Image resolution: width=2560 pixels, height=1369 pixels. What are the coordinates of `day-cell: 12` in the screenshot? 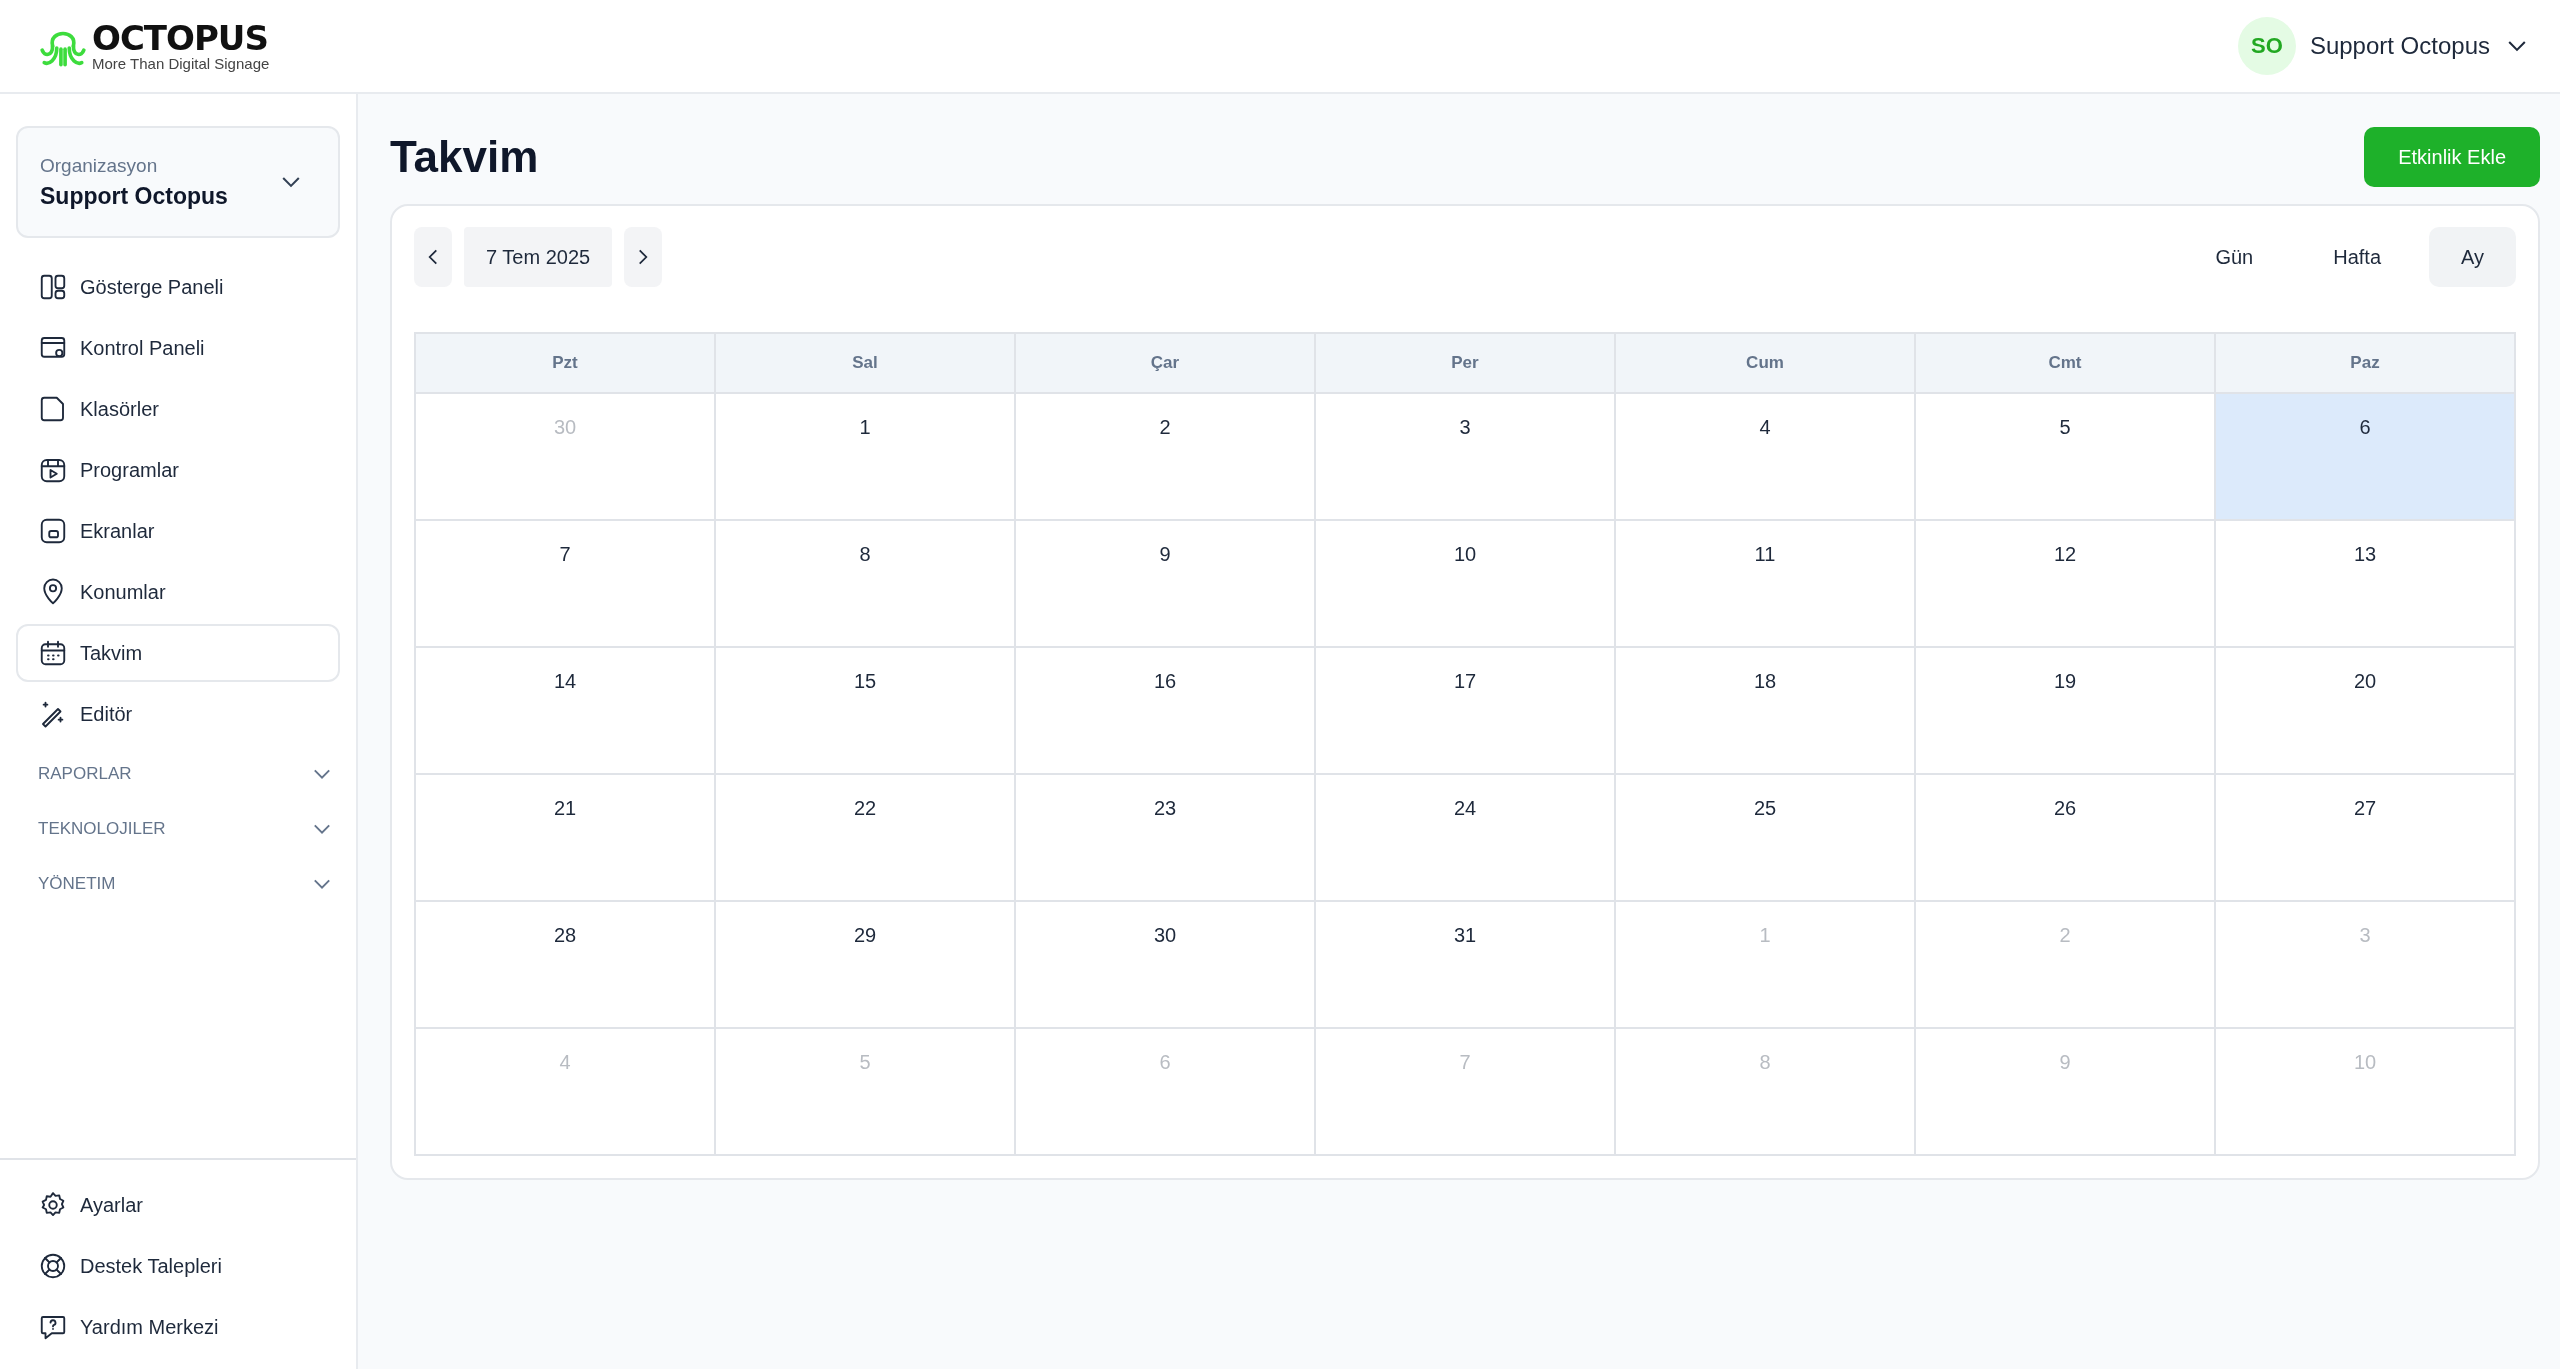 It's located at (2066, 584).